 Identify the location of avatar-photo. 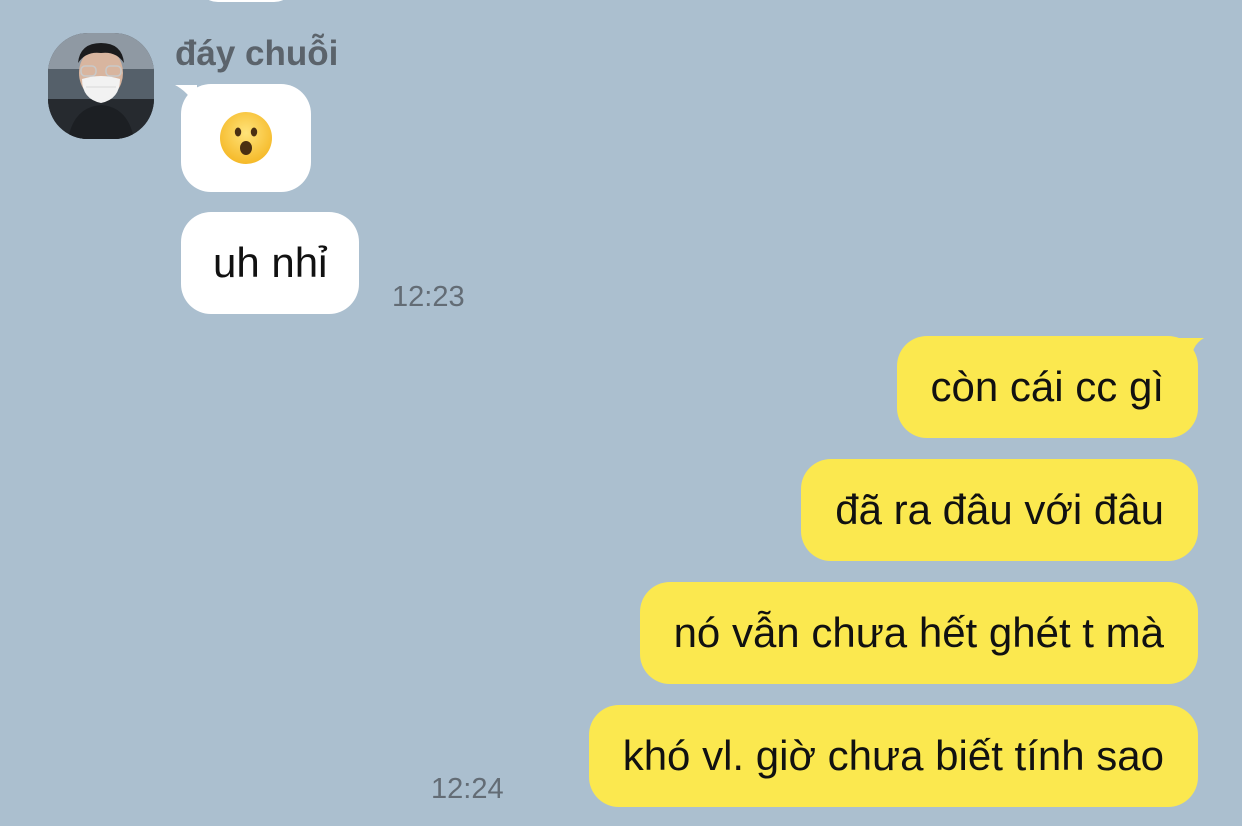
(101, 86).